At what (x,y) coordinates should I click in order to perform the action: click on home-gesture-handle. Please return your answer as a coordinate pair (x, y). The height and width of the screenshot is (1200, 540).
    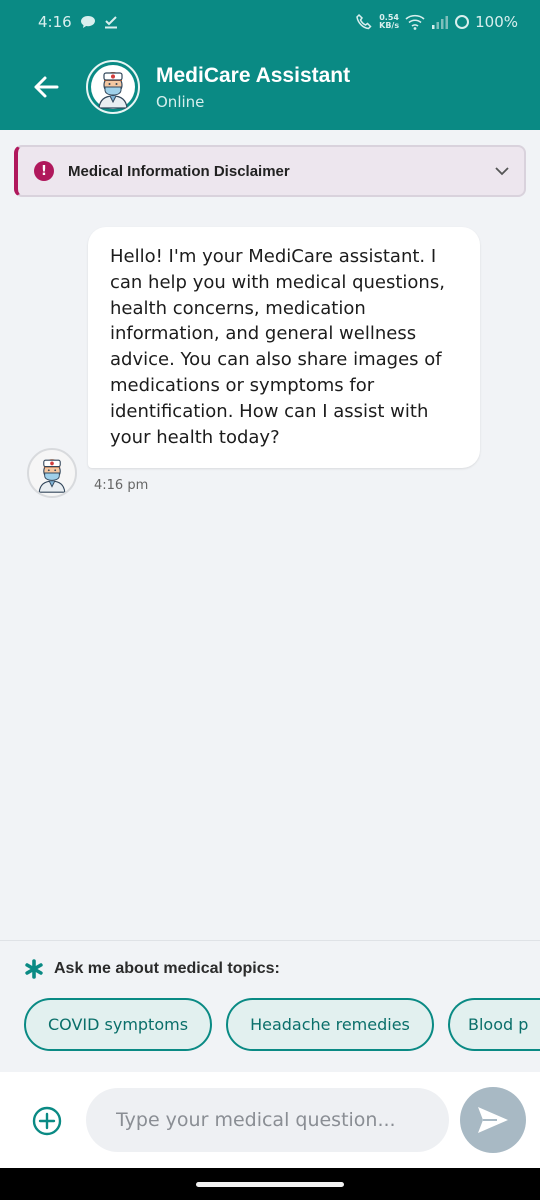
    Looking at the image, I should click on (270, 1184).